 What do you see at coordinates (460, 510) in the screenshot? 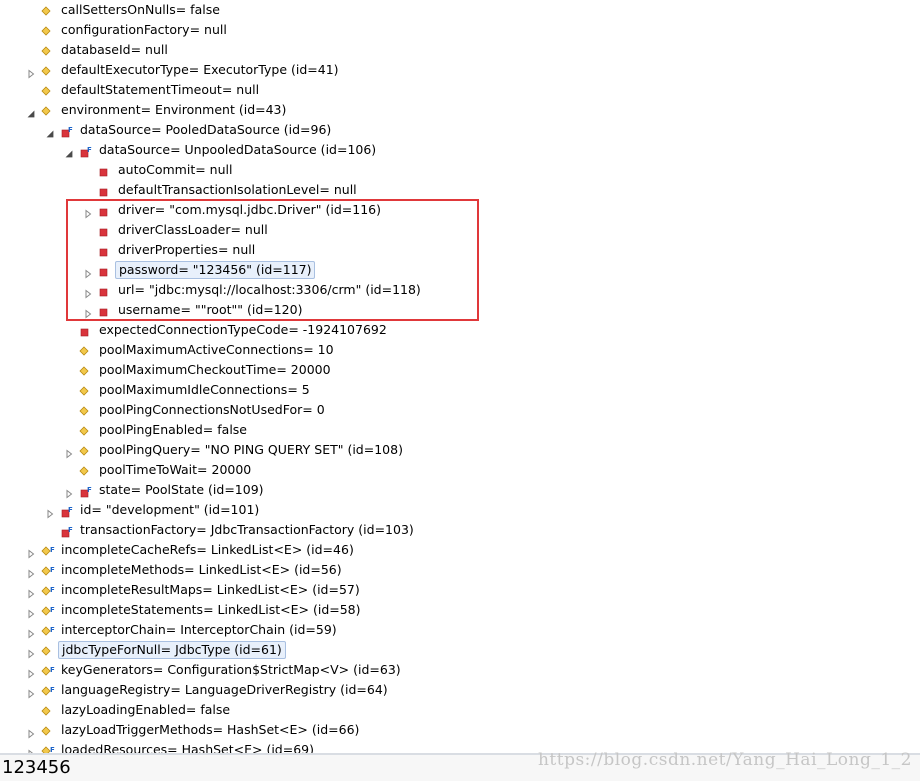
I see `tree-row: Fid= "development" (id=101)` at bounding box center [460, 510].